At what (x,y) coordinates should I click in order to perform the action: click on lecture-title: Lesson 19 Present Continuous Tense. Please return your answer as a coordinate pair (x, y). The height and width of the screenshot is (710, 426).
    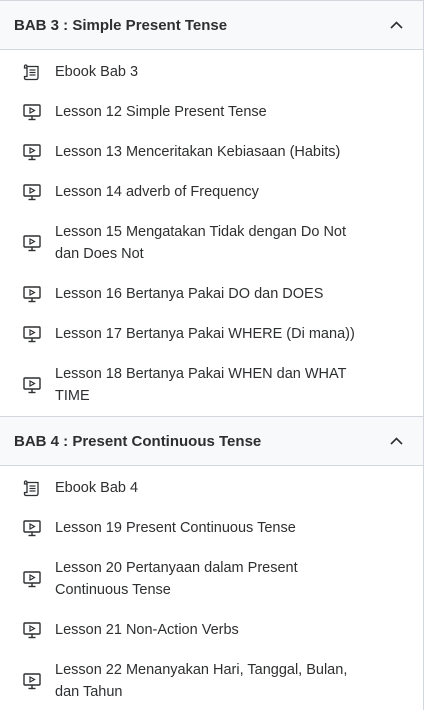
    Looking at the image, I should click on (175, 528).